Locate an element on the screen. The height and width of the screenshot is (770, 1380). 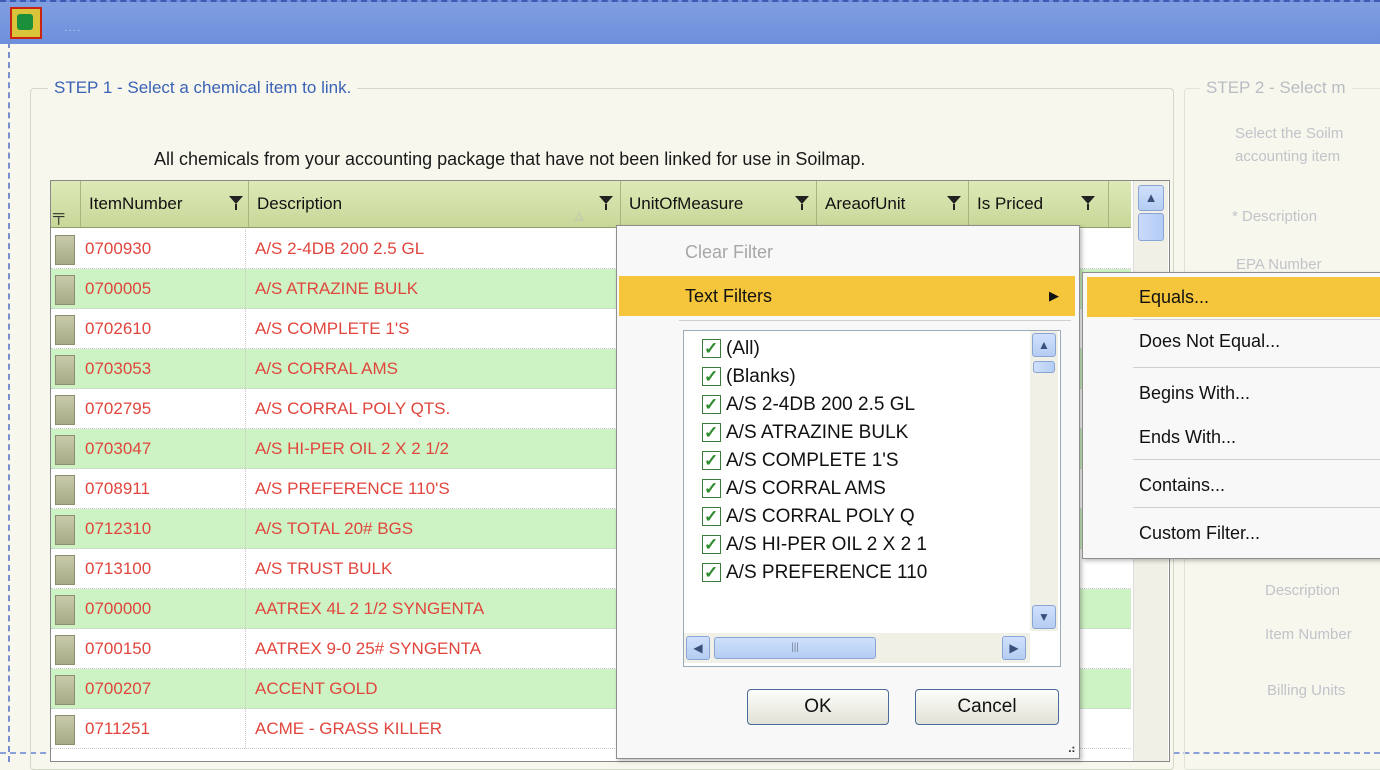
cell-itemnumber: 0700930 is located at coordinates (165, 248).